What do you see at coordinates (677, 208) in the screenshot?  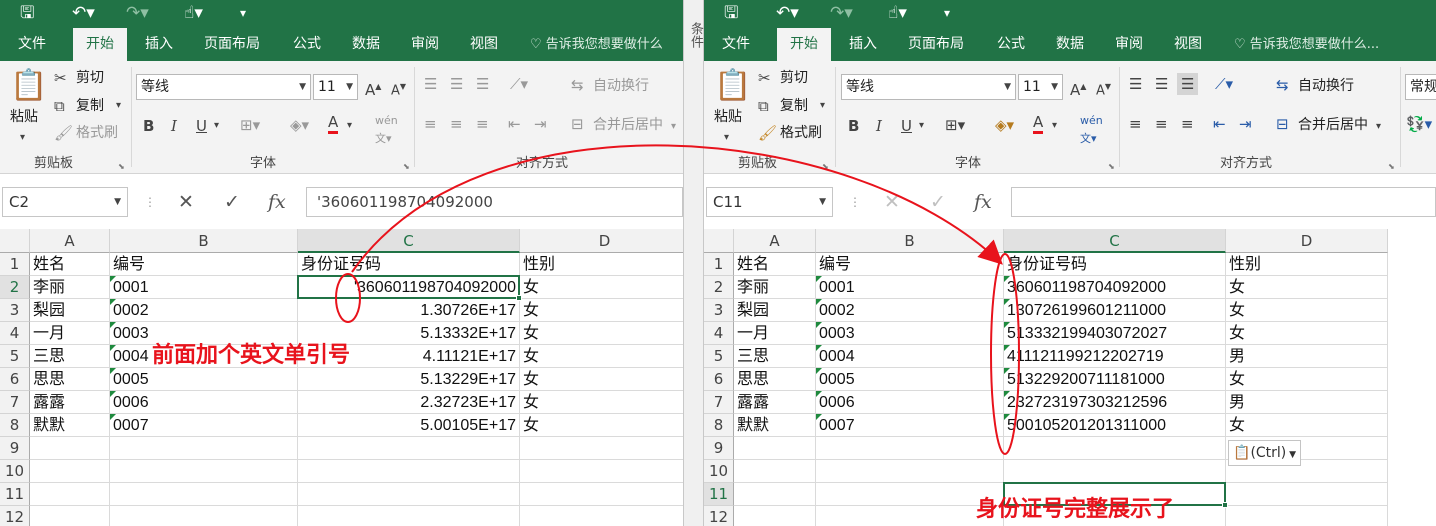 I see `arrow-curve` at bounding box center [677, 208].